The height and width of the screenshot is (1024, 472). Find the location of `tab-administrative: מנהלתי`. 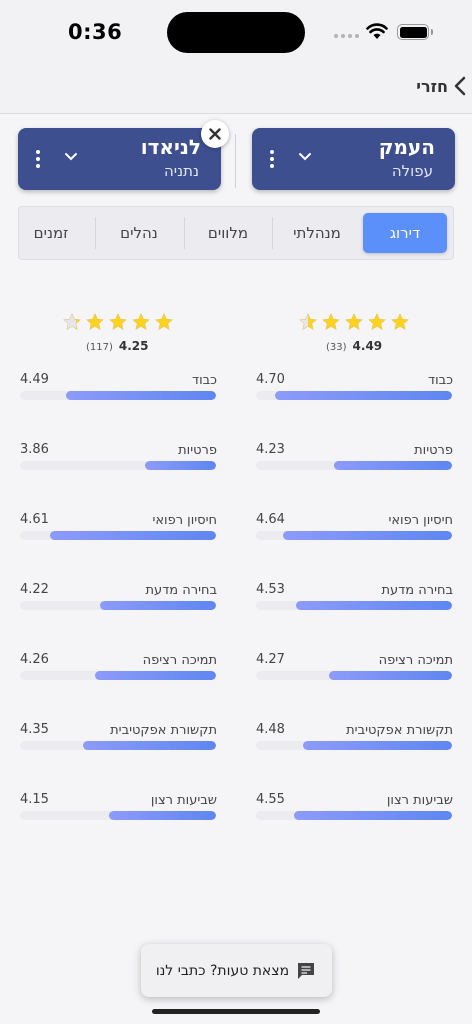

tab-administrative: מנהלתי is located at coordinates (317, 233).